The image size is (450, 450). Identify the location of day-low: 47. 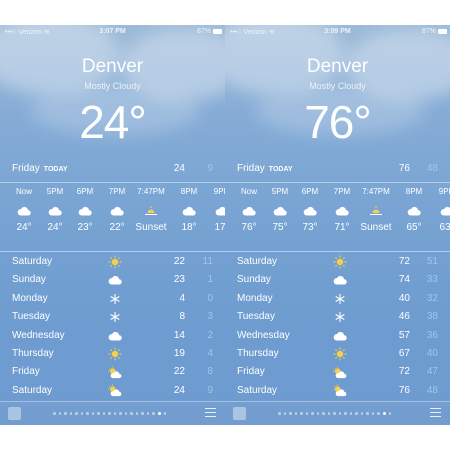
(432, 372).